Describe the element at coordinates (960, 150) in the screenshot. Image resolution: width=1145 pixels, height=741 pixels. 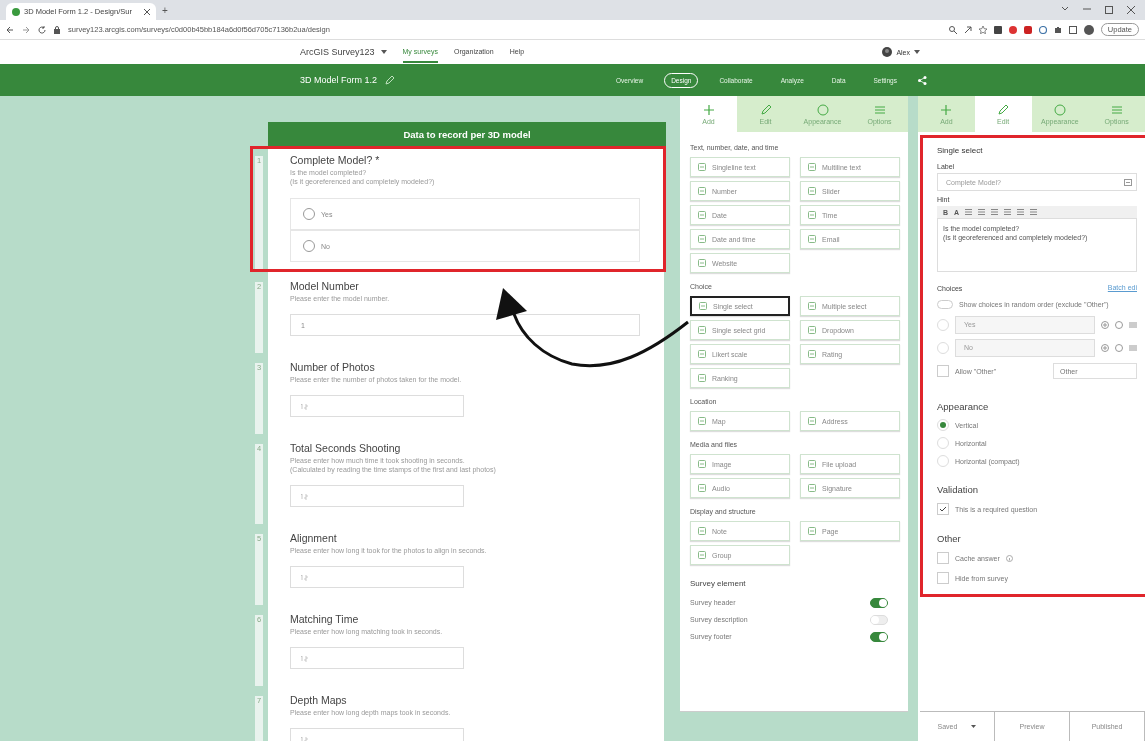
I see `panel-title: Single select` at that location.